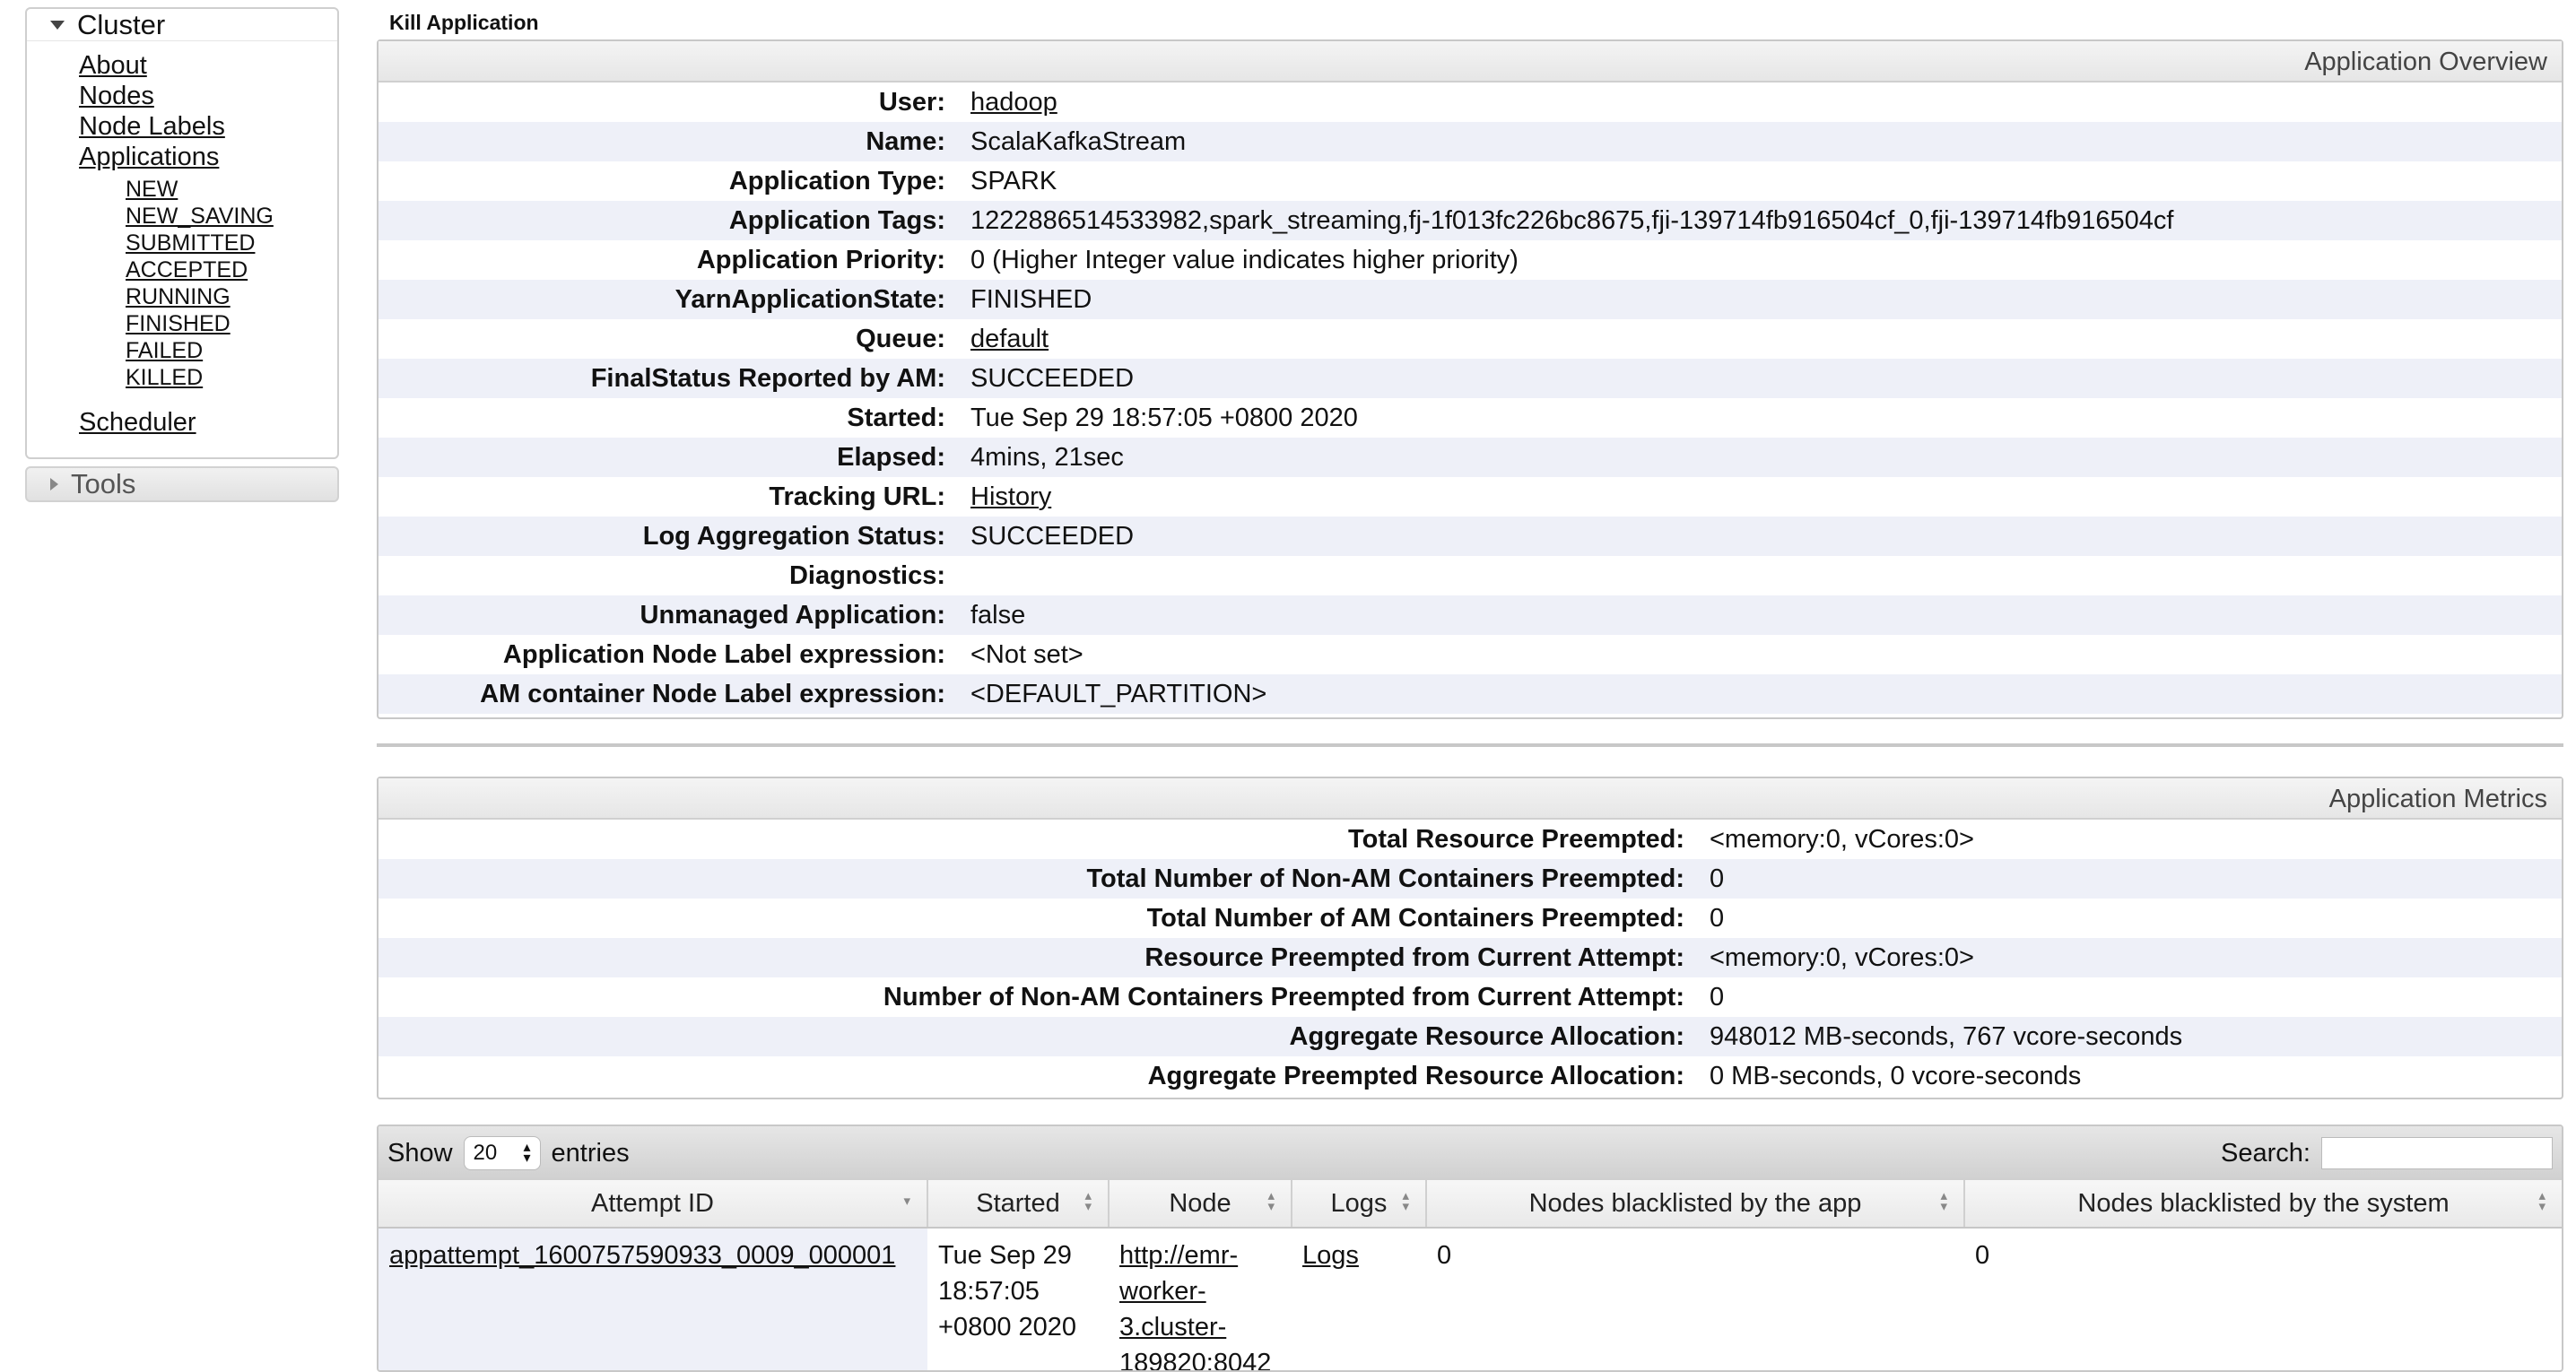  What do you see at coordinates (54, 484) in the screenshot?
I see `triangle-right-icon` at bounding box center [54, 484].